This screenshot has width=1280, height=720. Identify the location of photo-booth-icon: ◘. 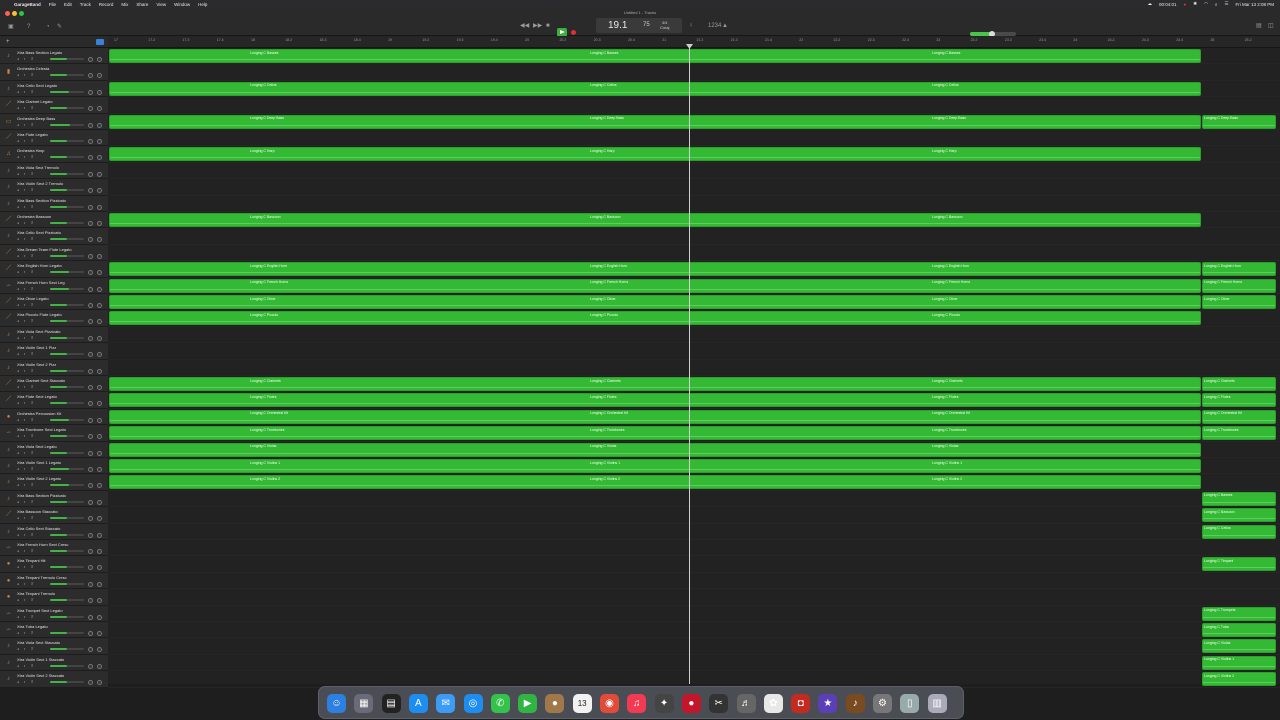
(801, 703).